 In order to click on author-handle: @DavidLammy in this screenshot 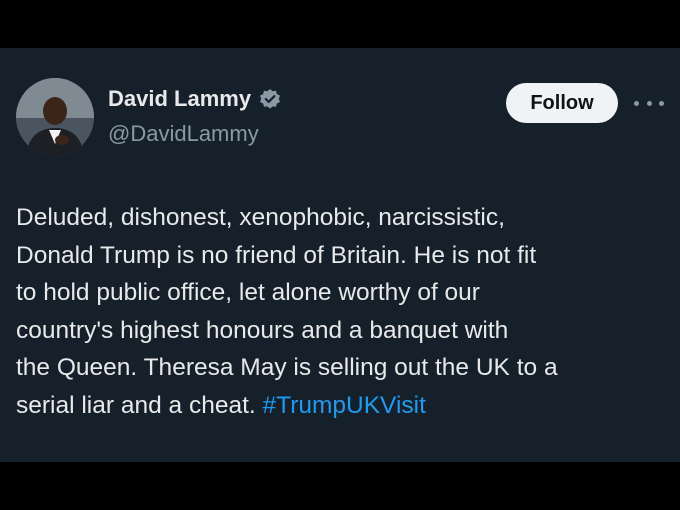, I will do `click(183, 134)`.